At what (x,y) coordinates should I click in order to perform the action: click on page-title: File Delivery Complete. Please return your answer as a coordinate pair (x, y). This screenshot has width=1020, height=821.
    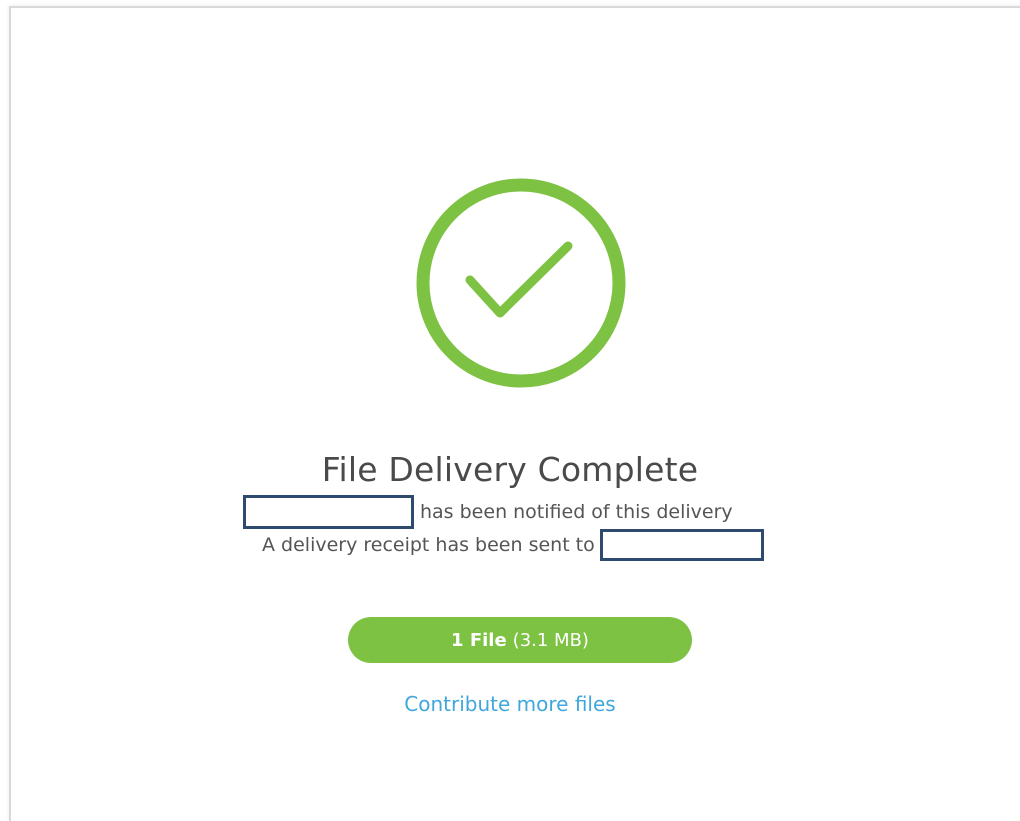
    Looking at the image, I should click on (510, 469).